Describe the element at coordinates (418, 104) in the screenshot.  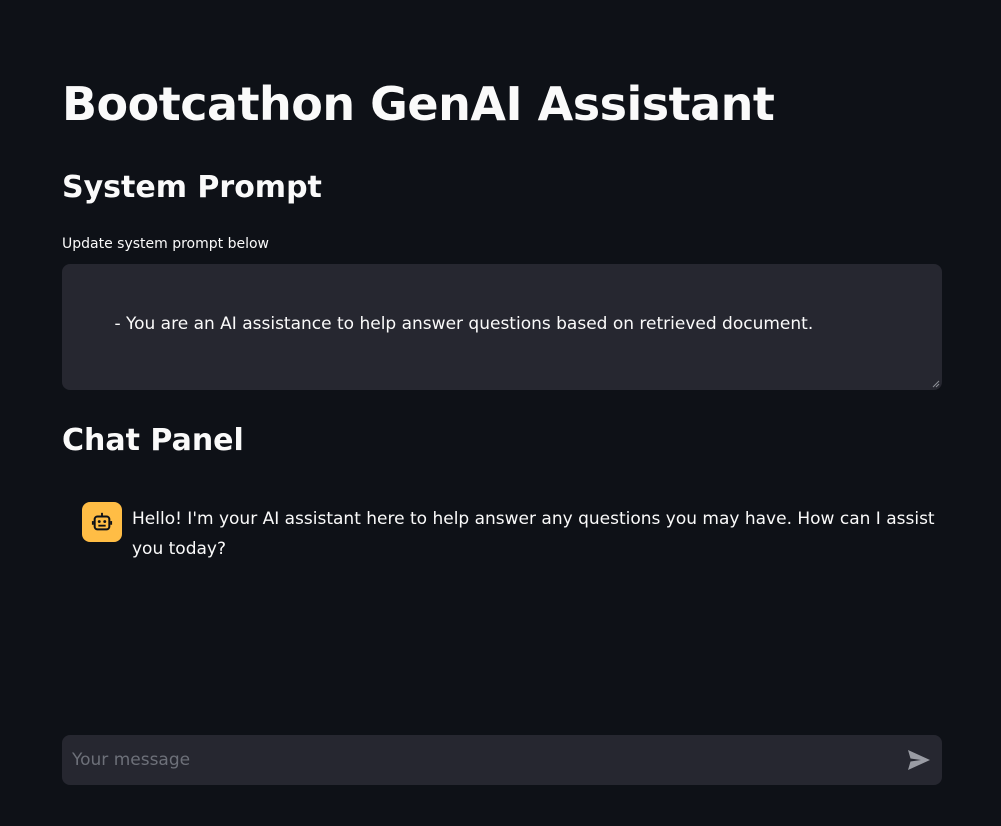
I see `page-title: Bootcathon GenAI Assistant` at that location.